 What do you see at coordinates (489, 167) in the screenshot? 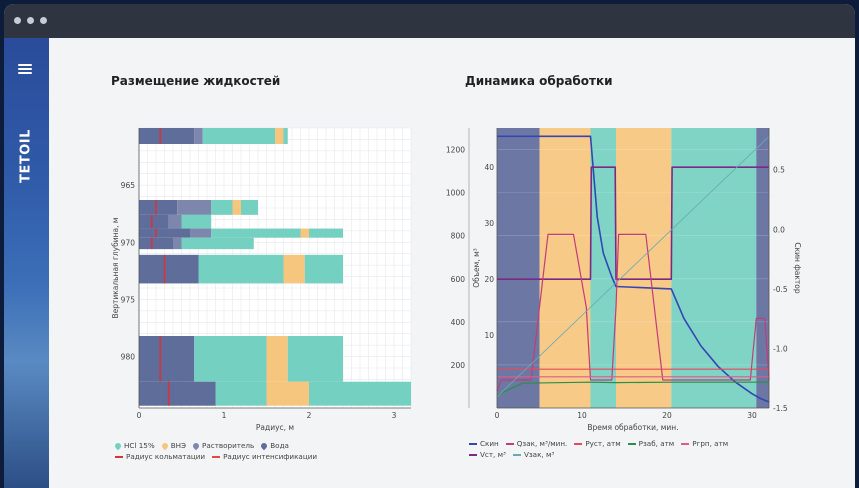
I see `volume-tick-label: 40` at bounding box center [489, 167].